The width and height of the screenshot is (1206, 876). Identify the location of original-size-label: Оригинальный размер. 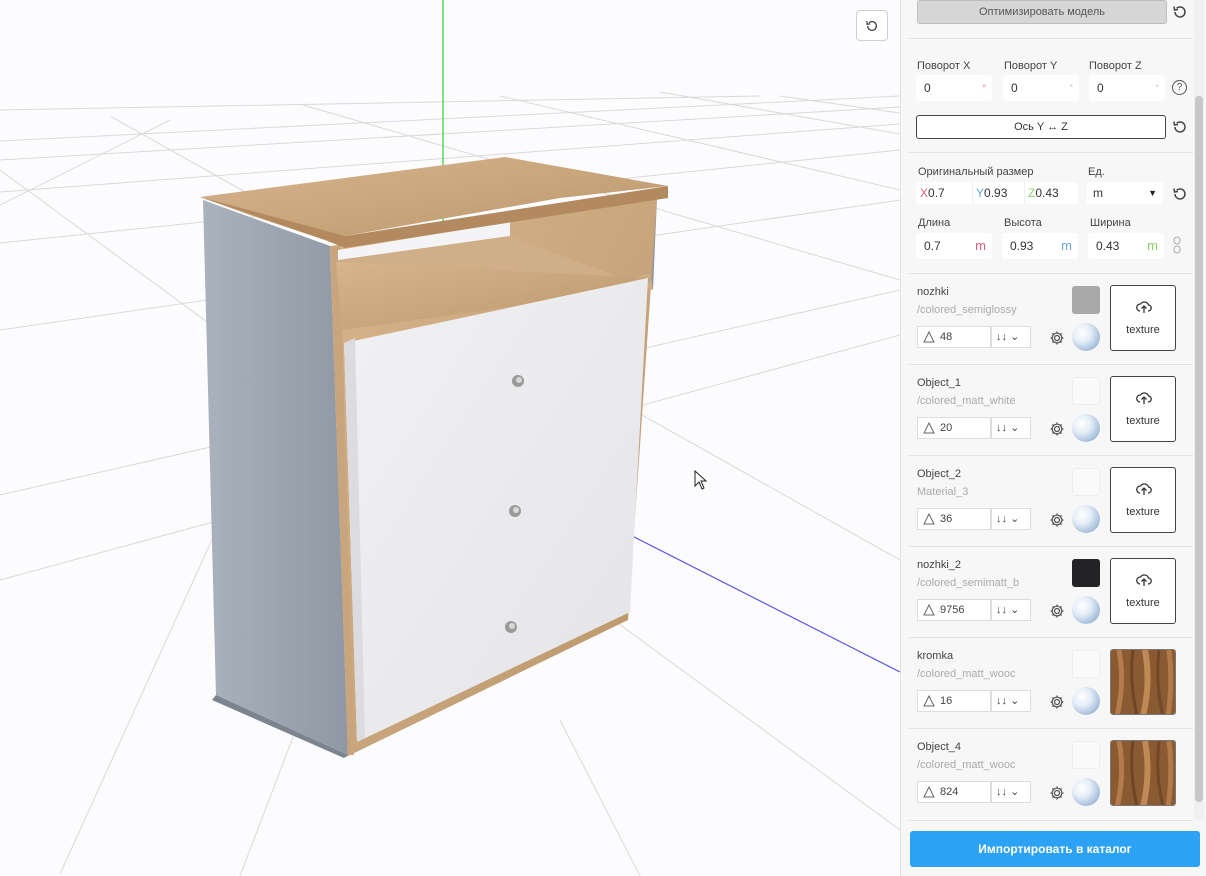
(976, 172).